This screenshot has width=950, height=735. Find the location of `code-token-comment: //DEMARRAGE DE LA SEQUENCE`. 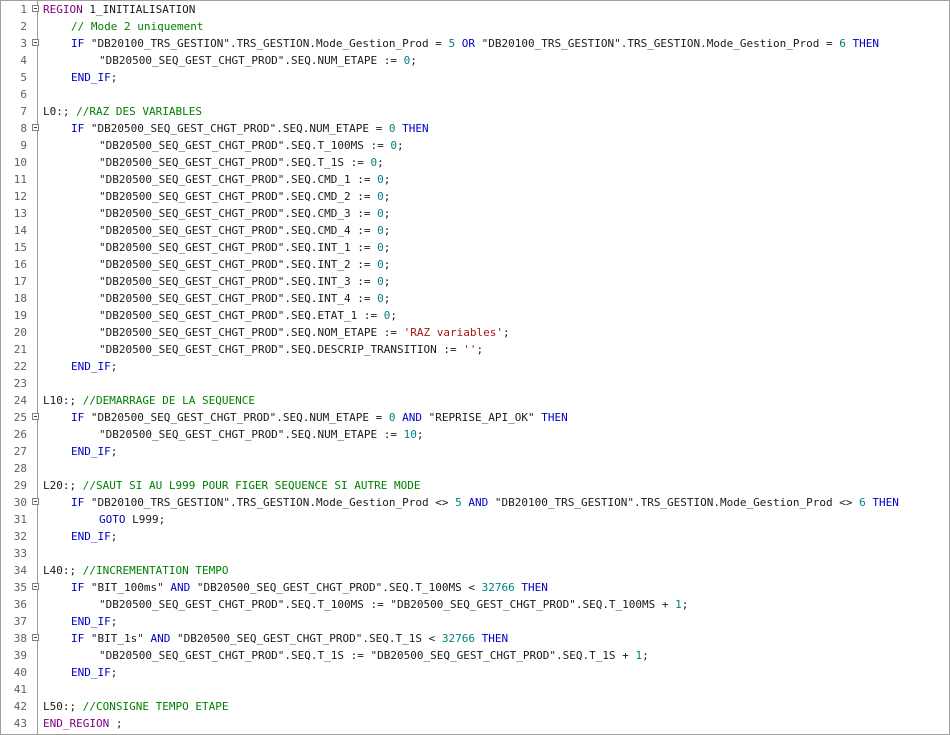

code-token-comment: //DEMARRAGE DE LA SEQUENCE is located at coordinates (168, 400).